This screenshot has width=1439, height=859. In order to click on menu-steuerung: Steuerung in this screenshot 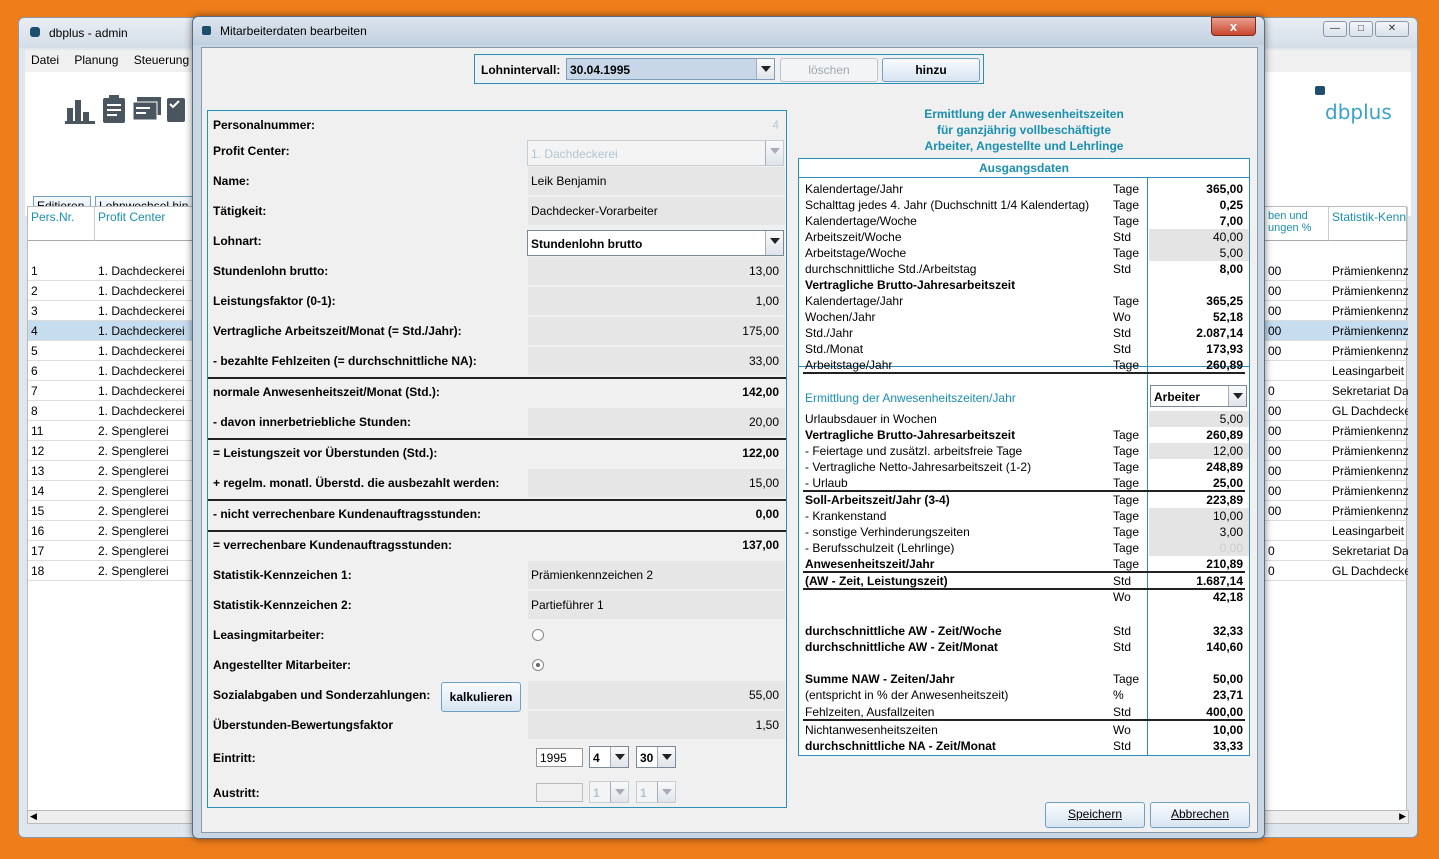, I will do `click(161, 60)`.